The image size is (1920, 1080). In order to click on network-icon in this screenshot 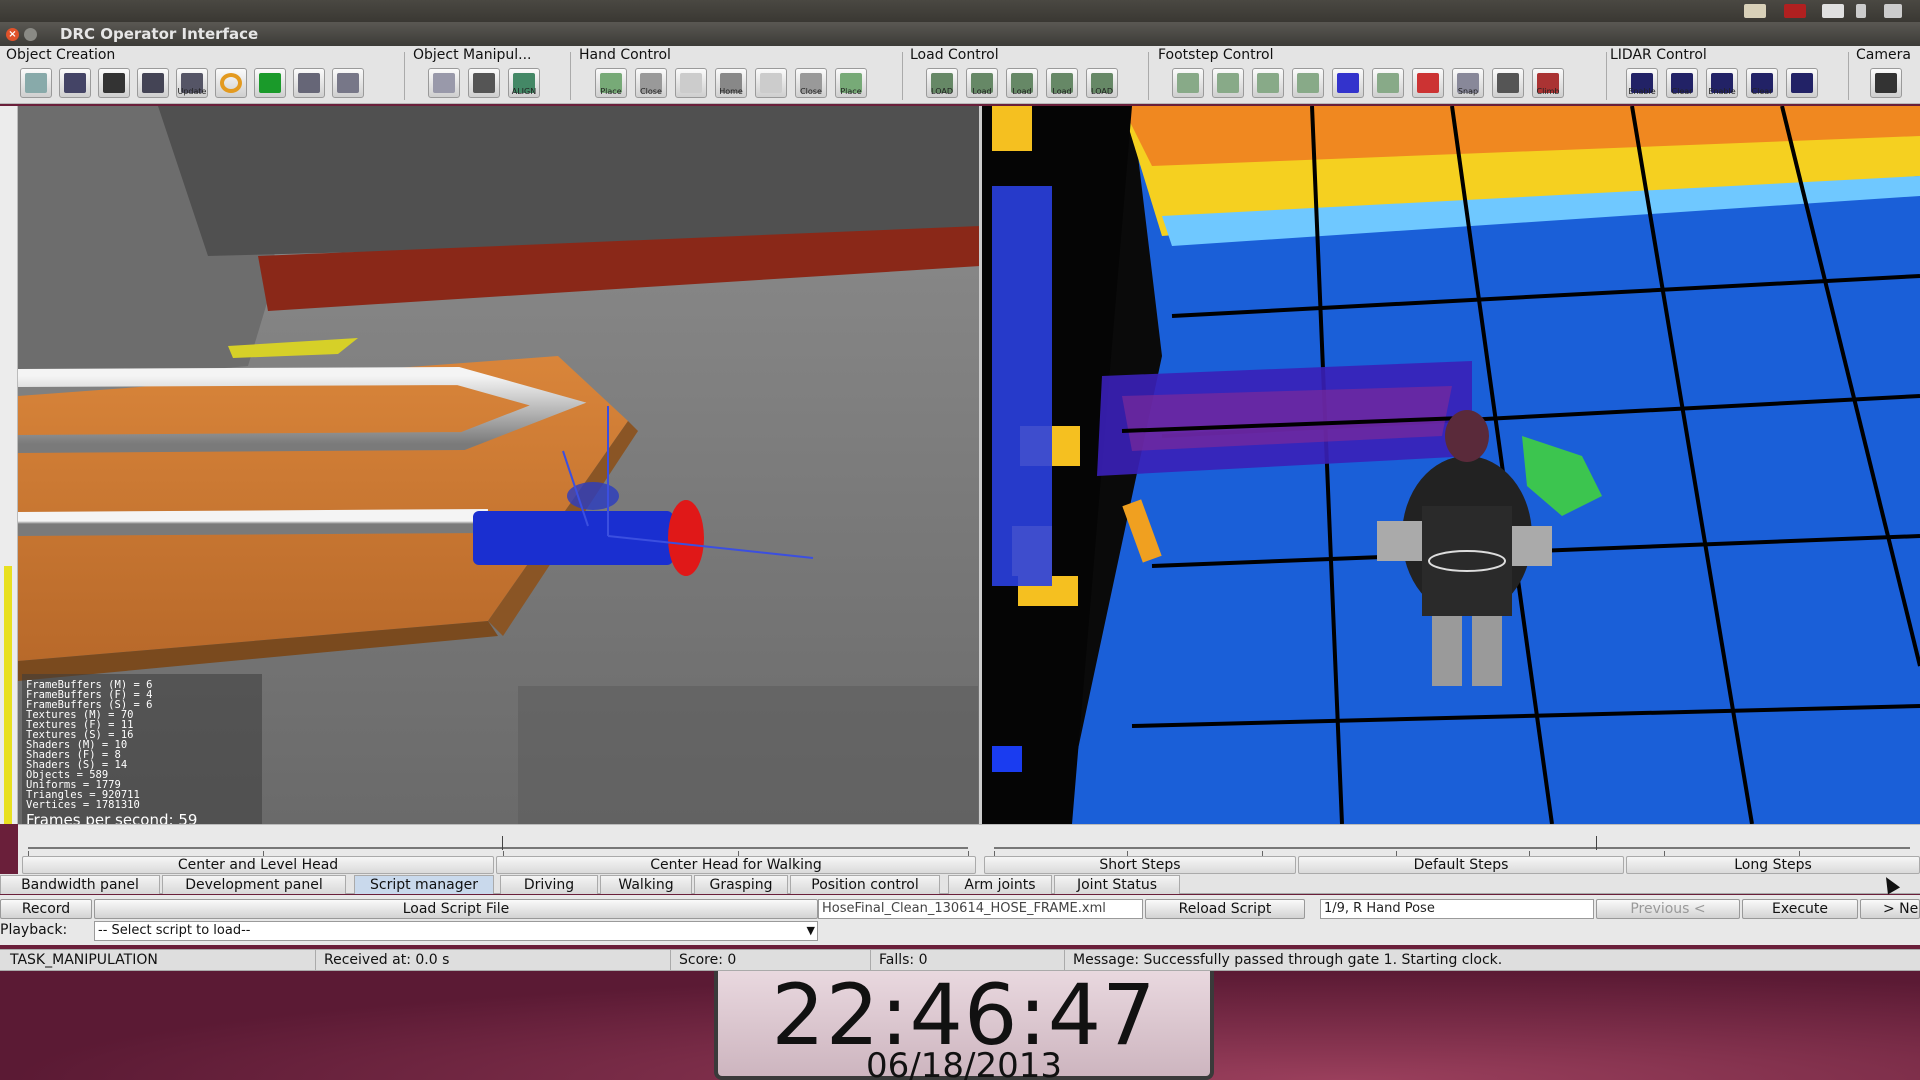, I will do `click(1893, 11)`.